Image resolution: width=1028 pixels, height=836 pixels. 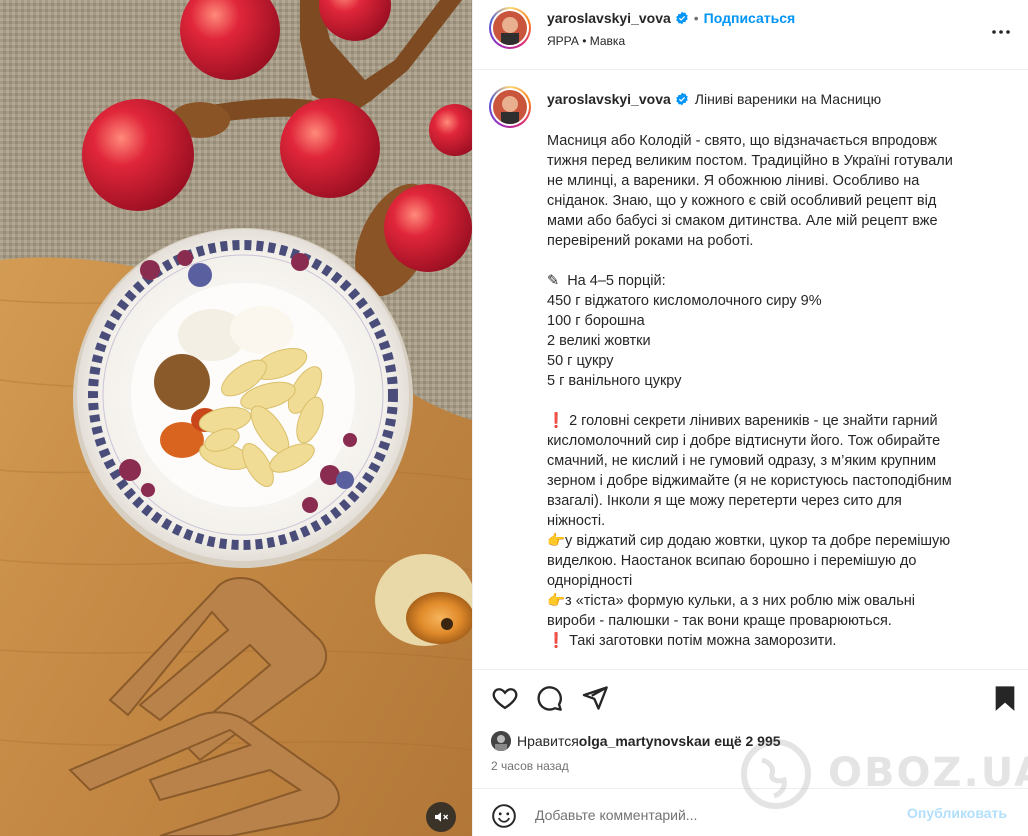 I want to click on caption-line: перевірений роками на роботі., so click(x=650, y=241).